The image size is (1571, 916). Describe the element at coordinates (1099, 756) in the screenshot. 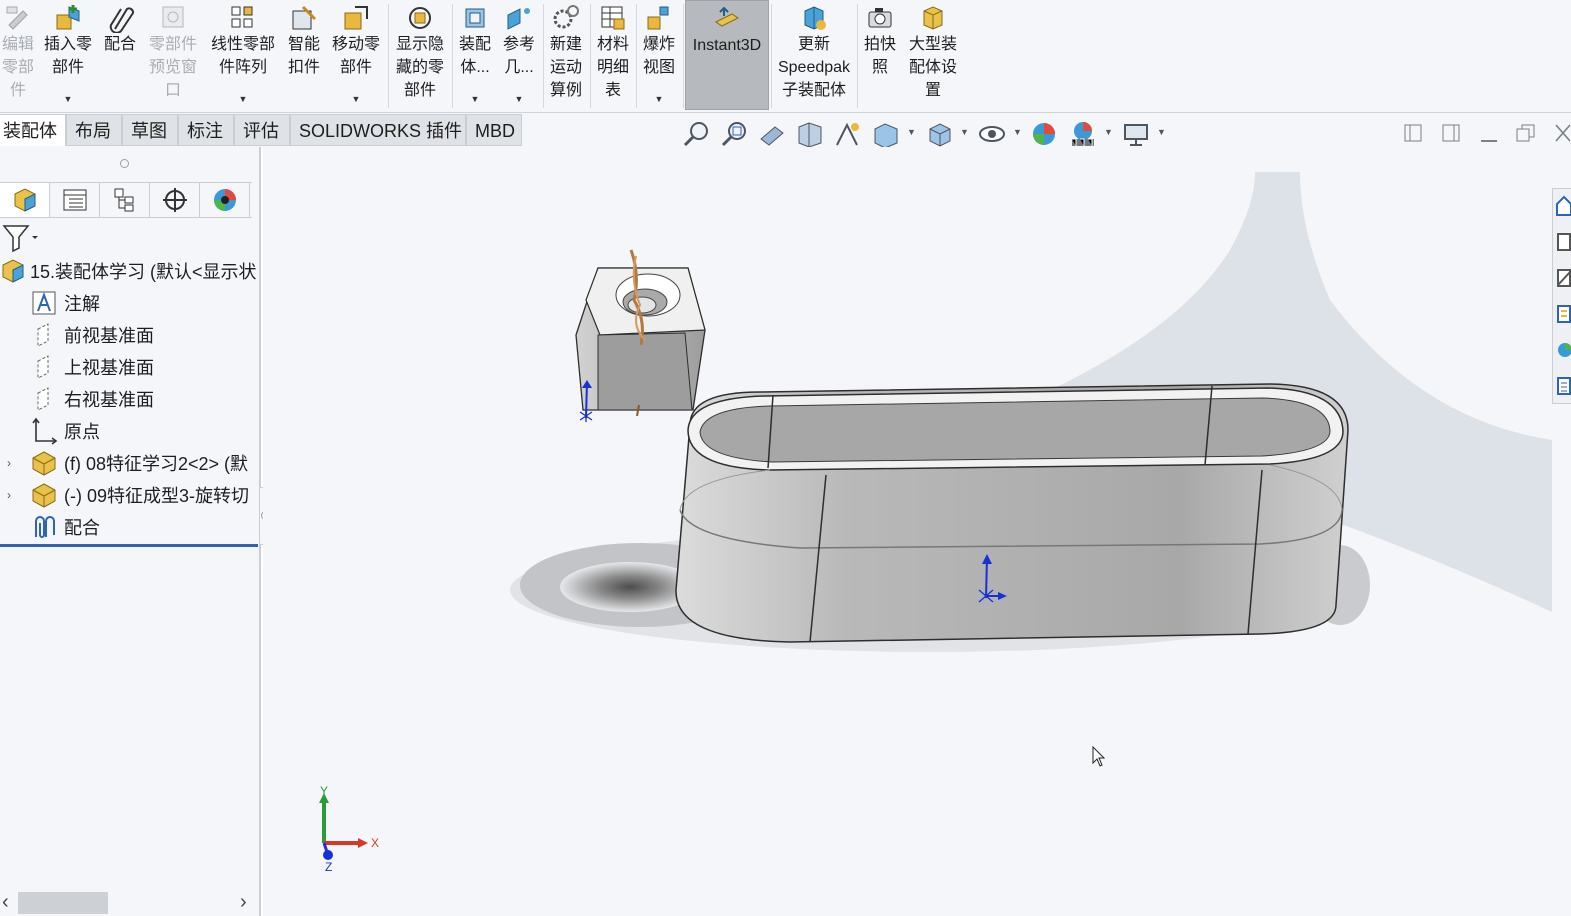

I see `mouse-cursor-icon` at that location.